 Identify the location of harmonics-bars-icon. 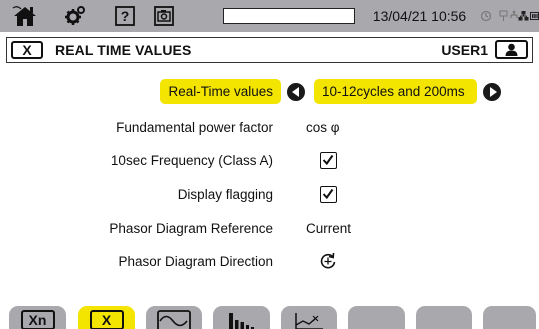
(241, 321).